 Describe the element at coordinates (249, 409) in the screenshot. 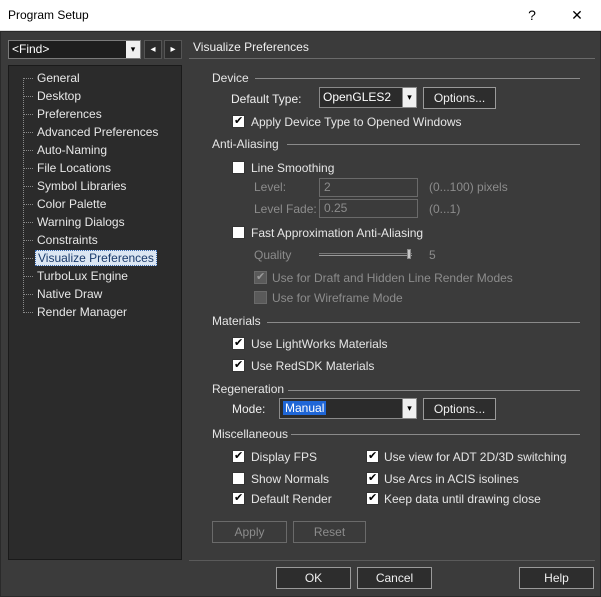

I see `mode-label: Mode:` at that location.